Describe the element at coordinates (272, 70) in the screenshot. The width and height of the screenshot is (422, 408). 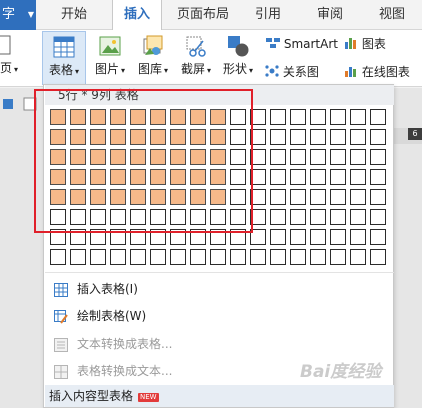
I see `relation-icon` at that location.